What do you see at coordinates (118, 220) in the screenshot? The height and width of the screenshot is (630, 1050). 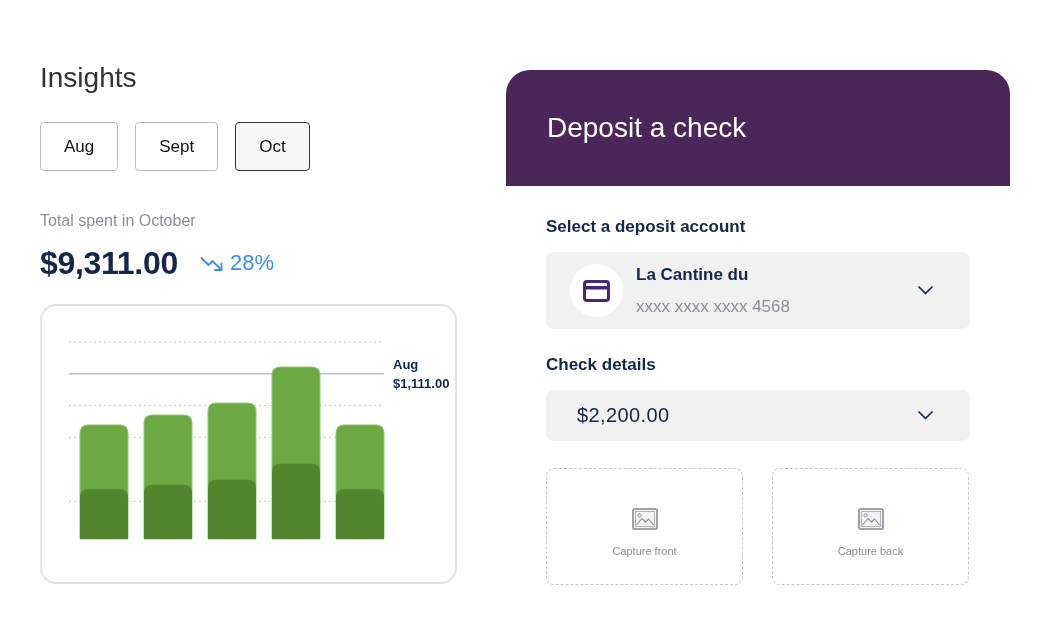 I see `total-label: Total spent in October` at bounding box center [118, 220].